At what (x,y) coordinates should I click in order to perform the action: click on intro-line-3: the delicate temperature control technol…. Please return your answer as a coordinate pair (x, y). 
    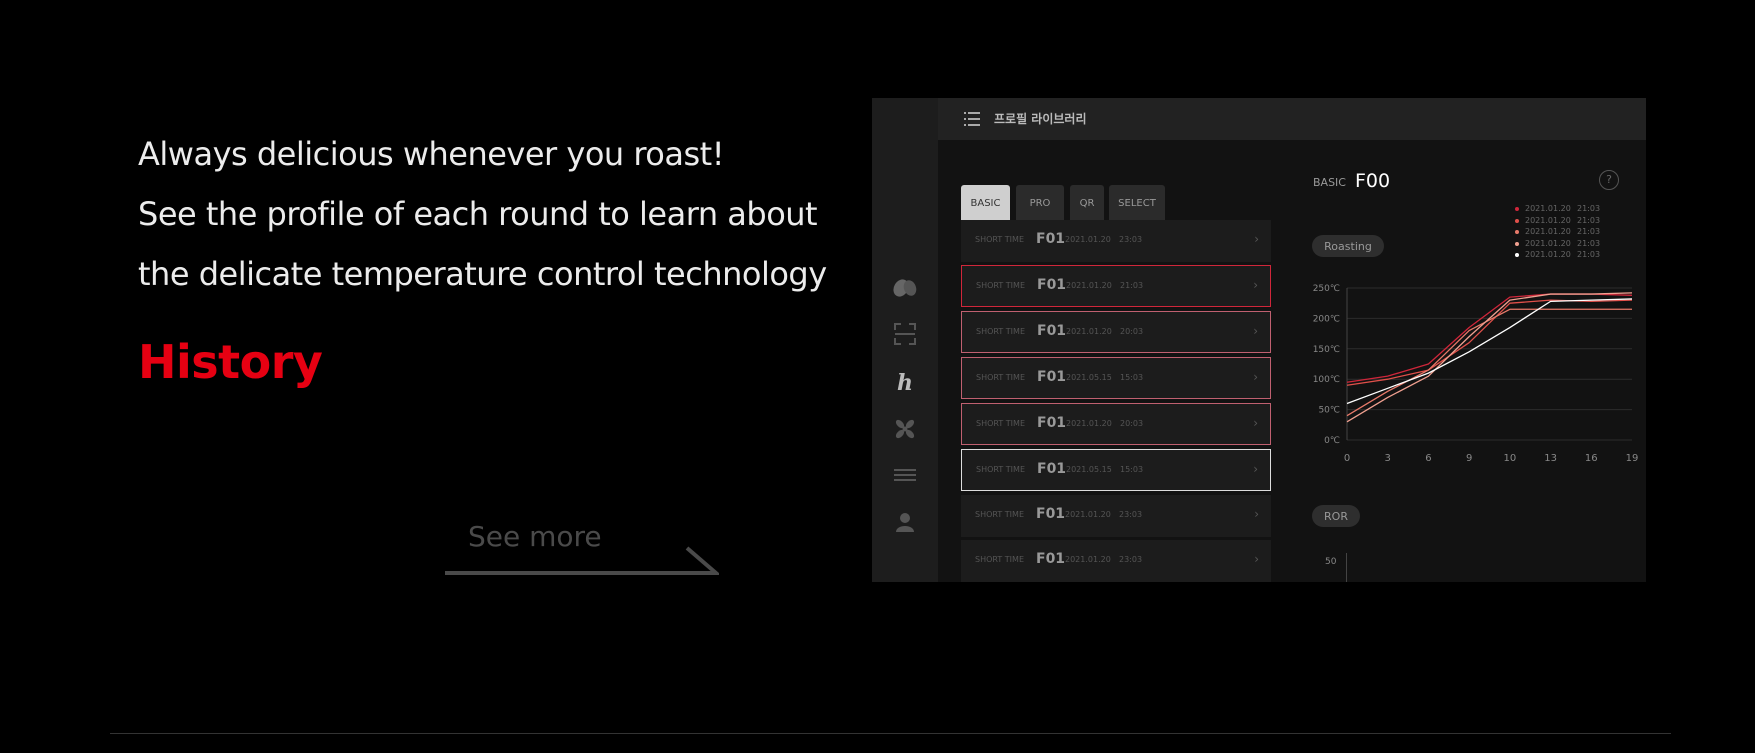
    Looking at the image, I should click on (482, 274).